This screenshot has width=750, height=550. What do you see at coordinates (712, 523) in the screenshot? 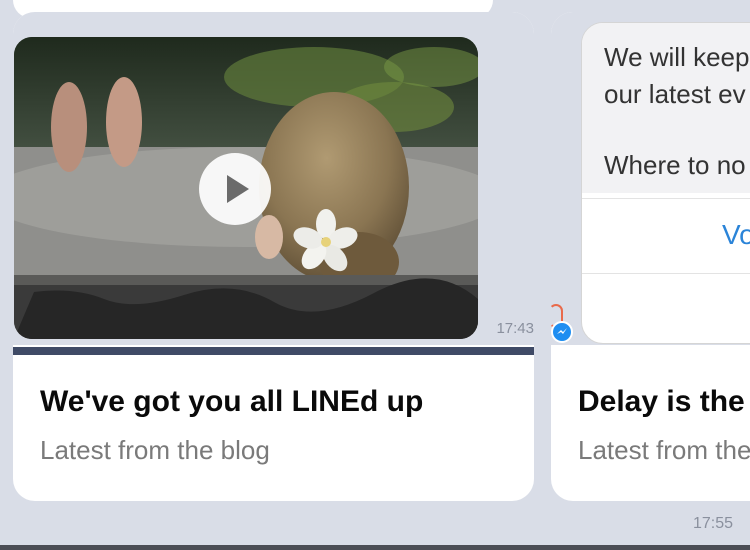
I see `message-timestamp: 17:55` at bounding box center [712, 523].